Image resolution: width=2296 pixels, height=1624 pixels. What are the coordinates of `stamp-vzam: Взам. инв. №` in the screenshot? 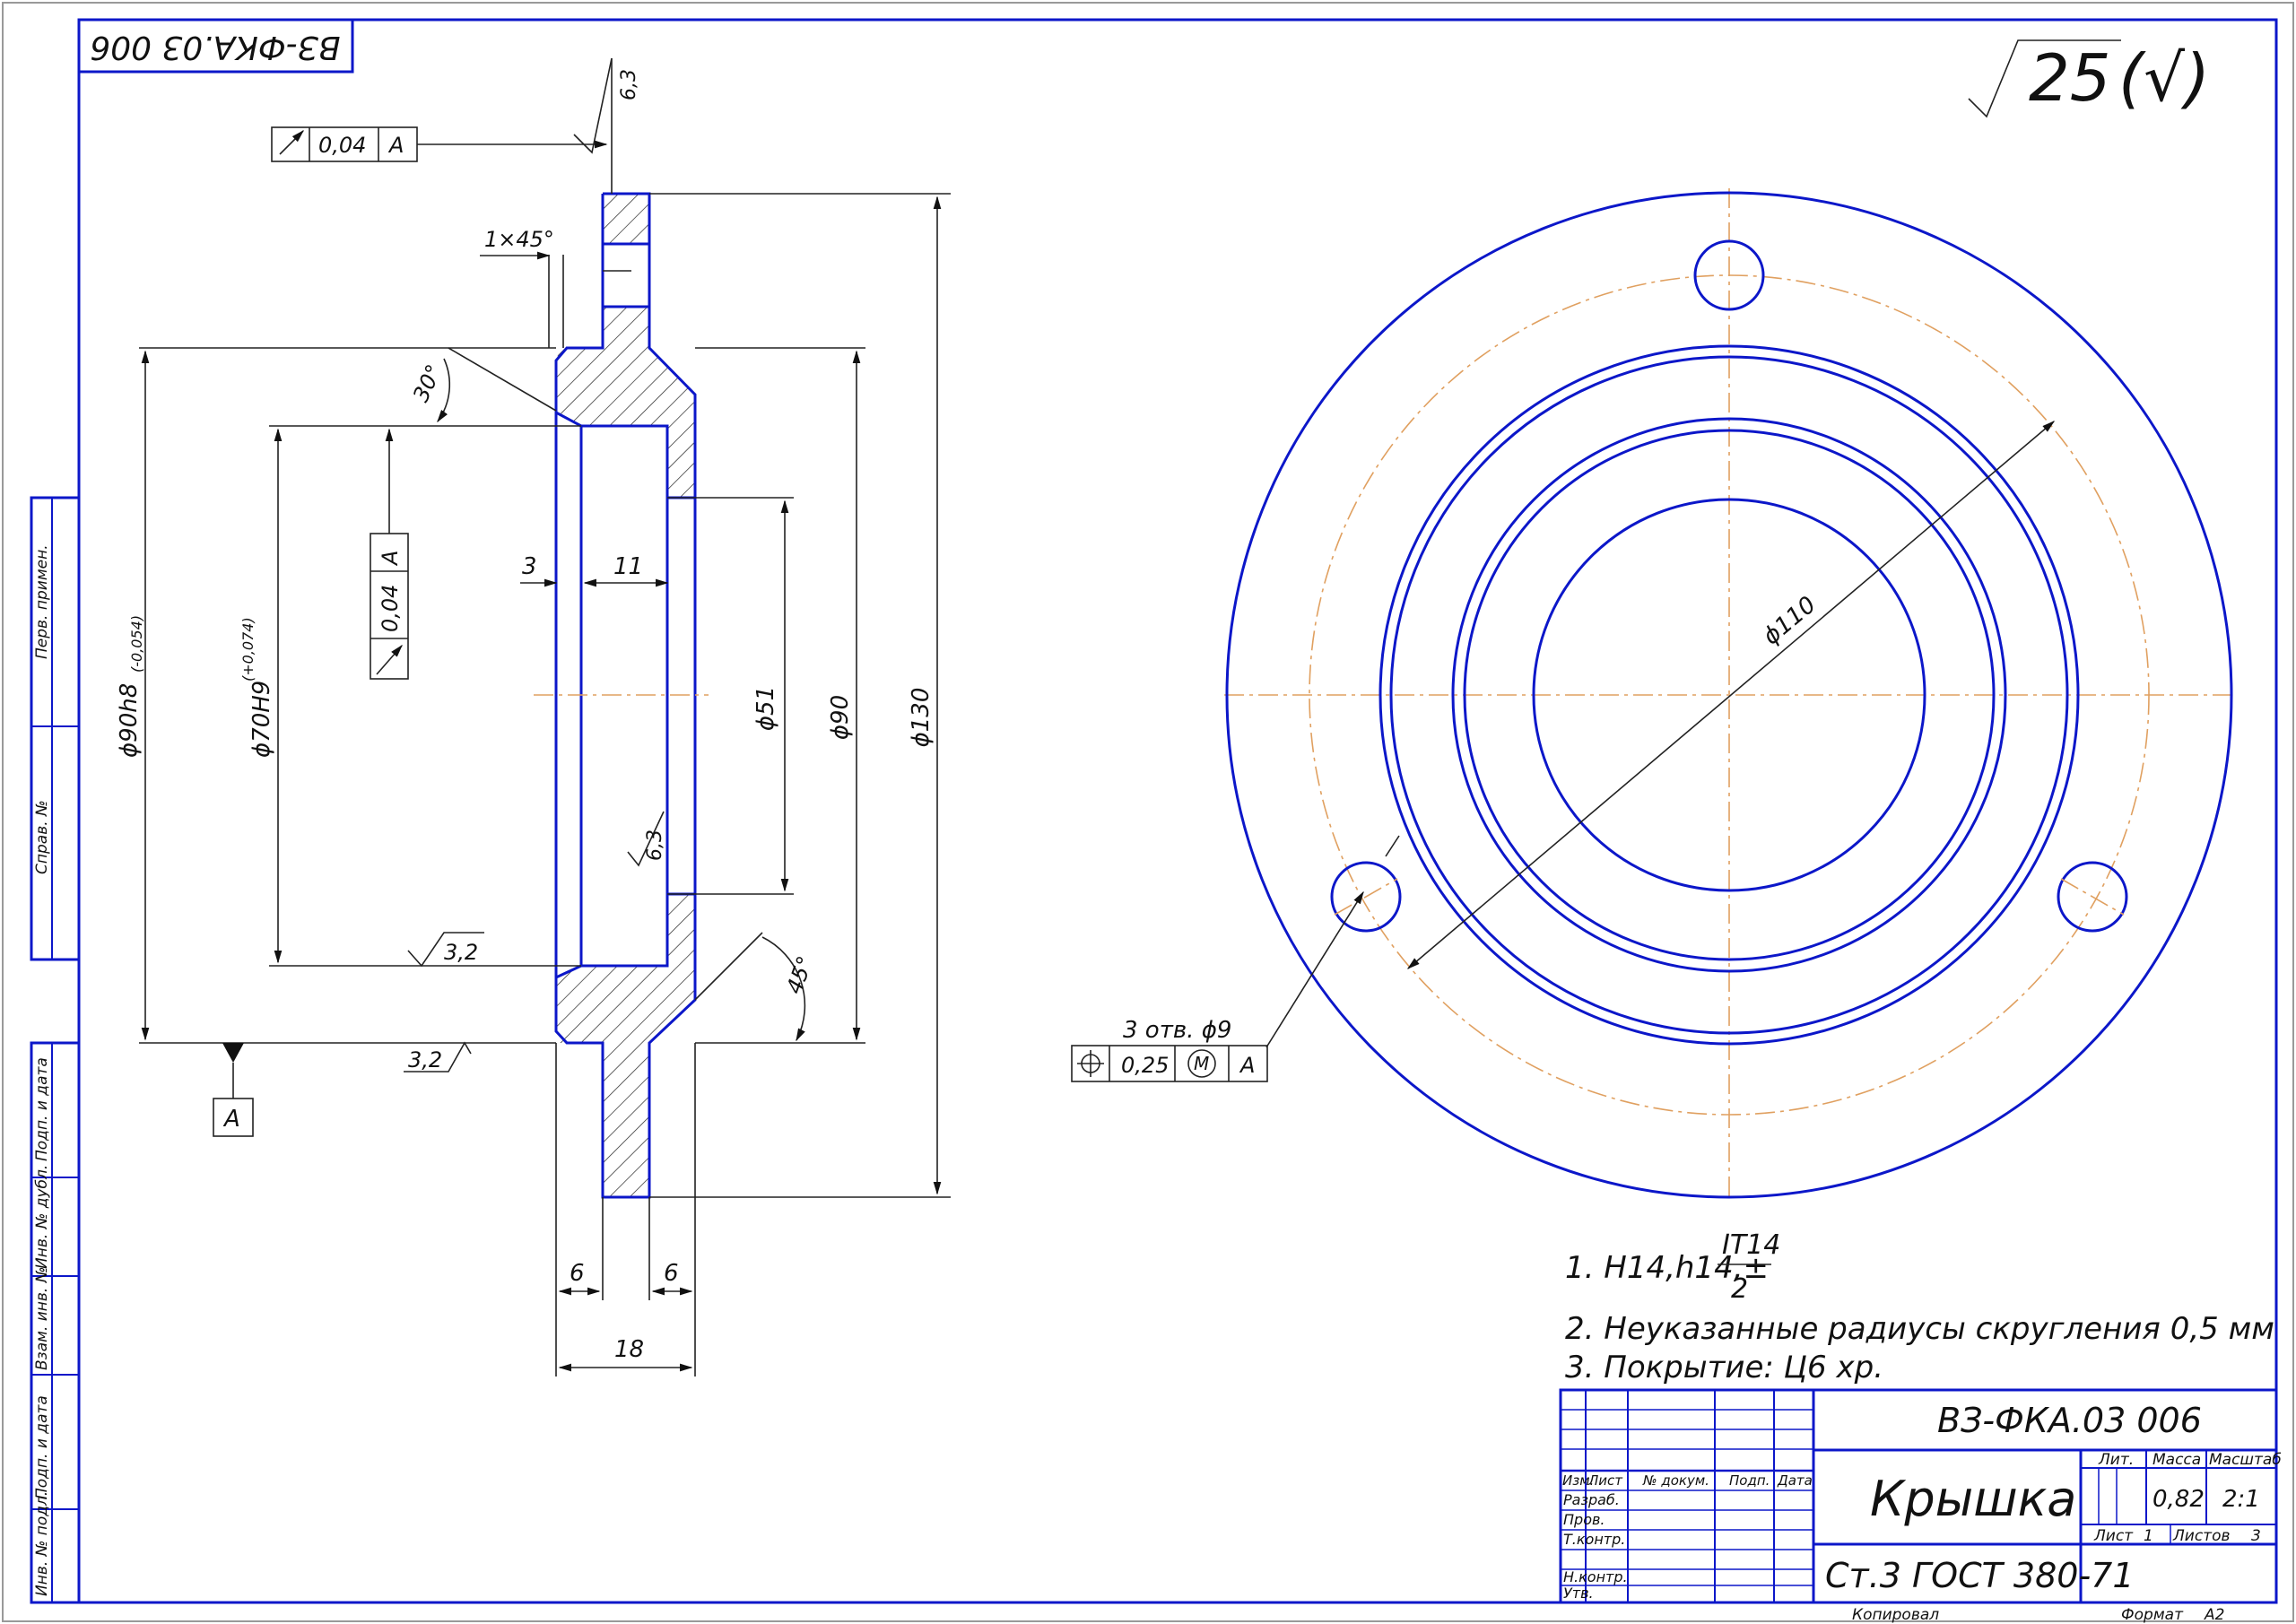 It's located at (42, 1318).